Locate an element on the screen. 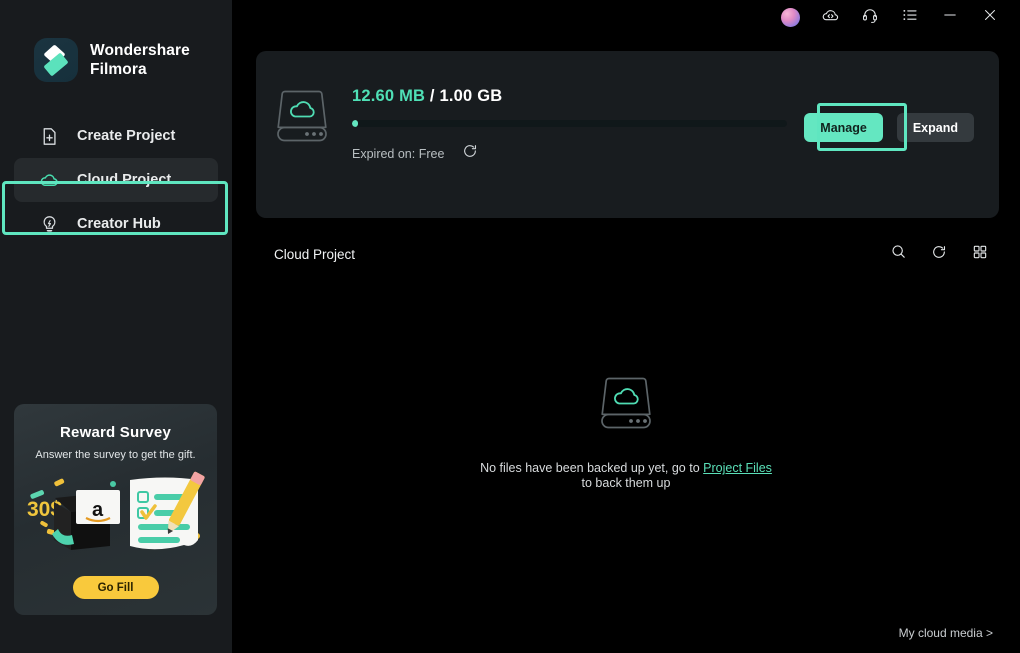 The height and width of the screenshot is (653, 1020). support-button is located at coordinates (870, 17).